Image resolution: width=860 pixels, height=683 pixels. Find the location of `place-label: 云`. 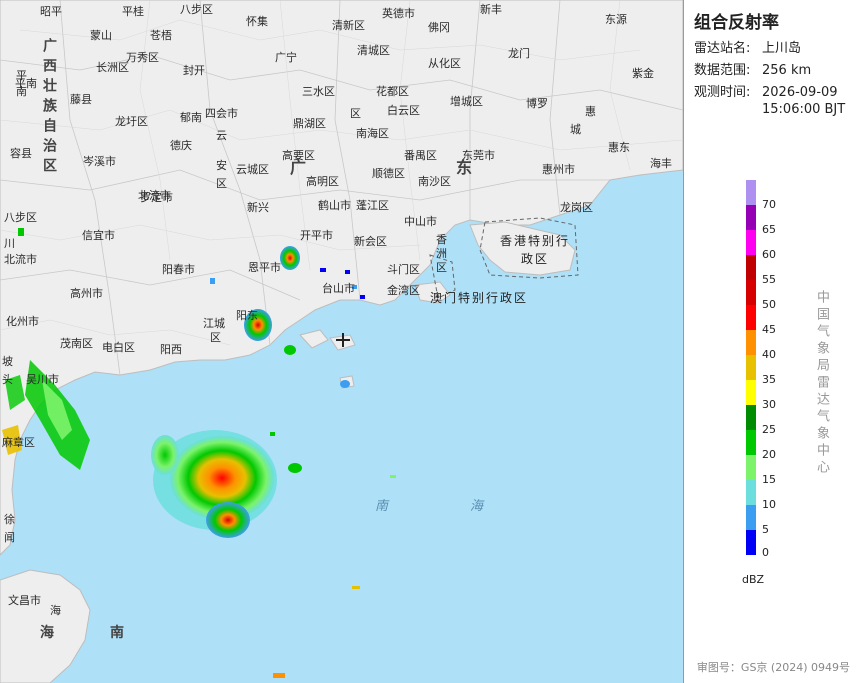

place-label: 云 is located at coordinates (221, 135).